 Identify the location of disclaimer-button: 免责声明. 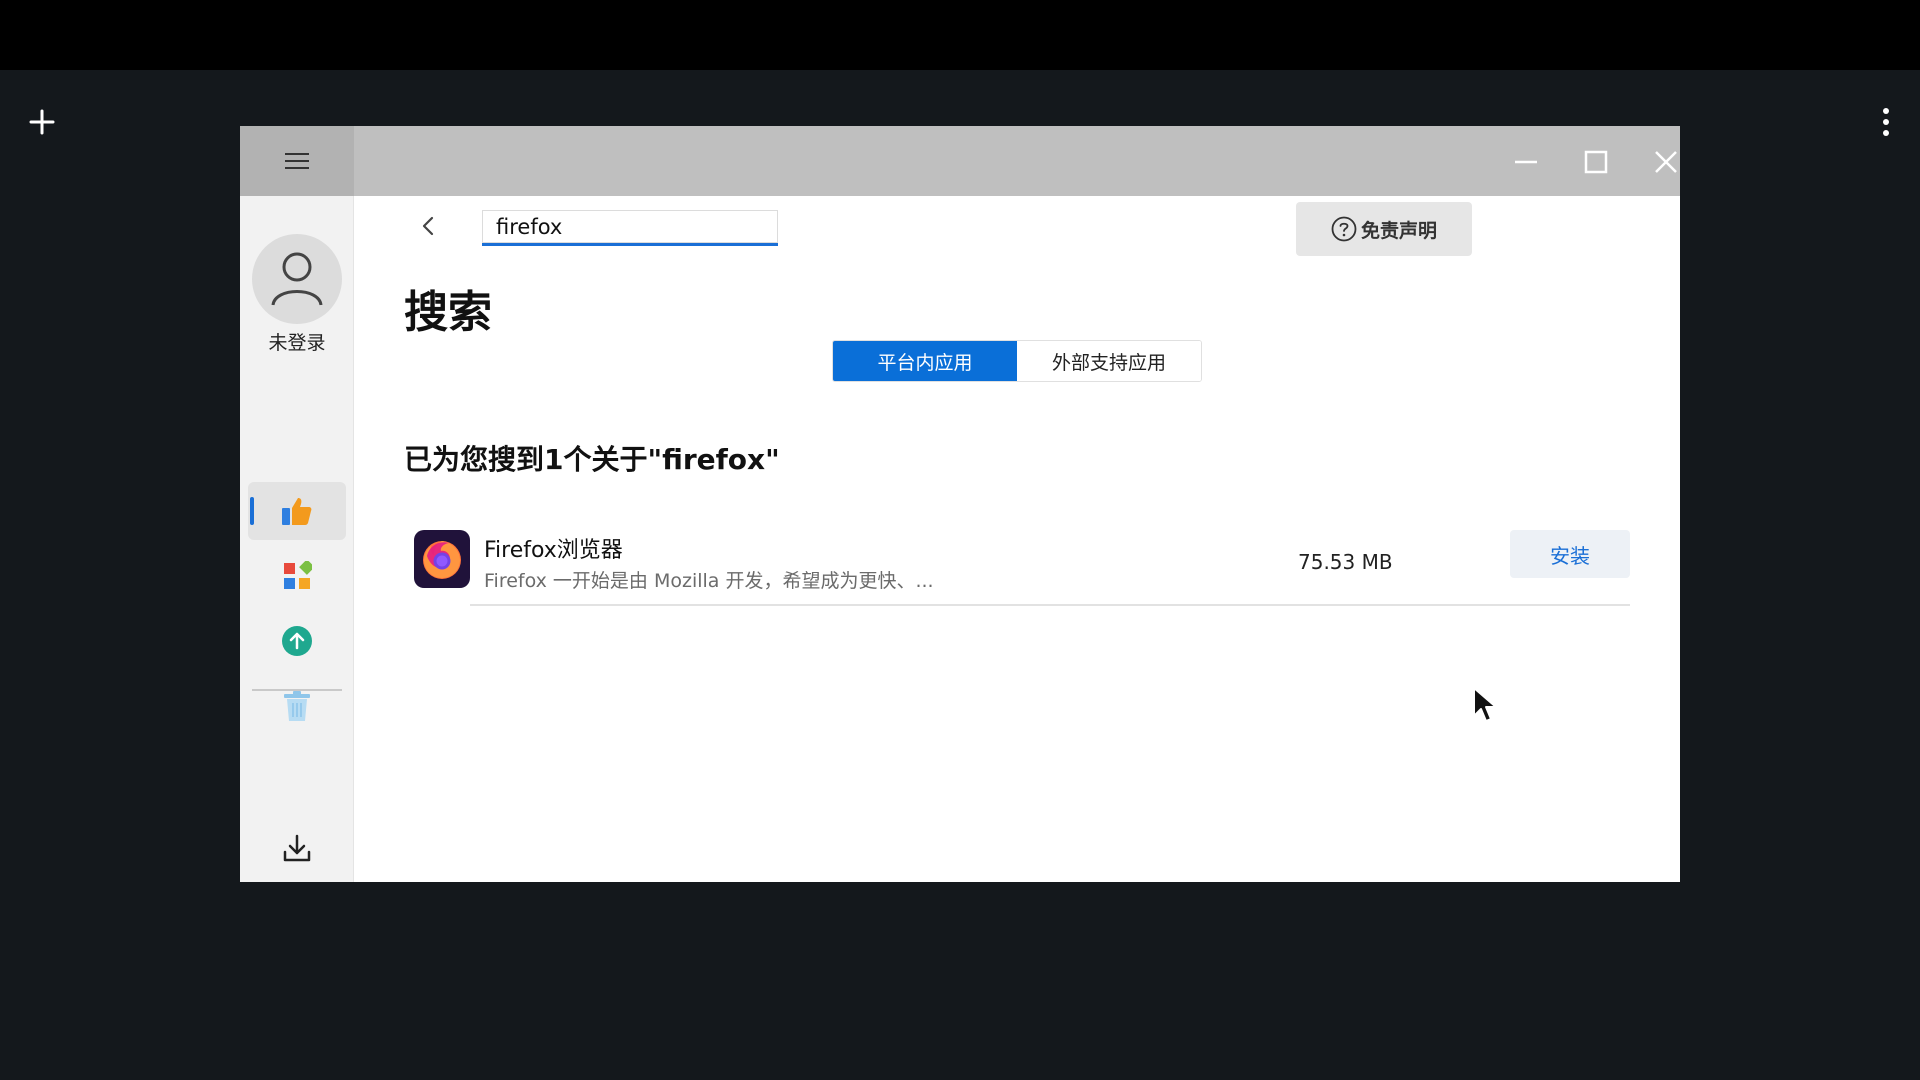
(1384, 229).